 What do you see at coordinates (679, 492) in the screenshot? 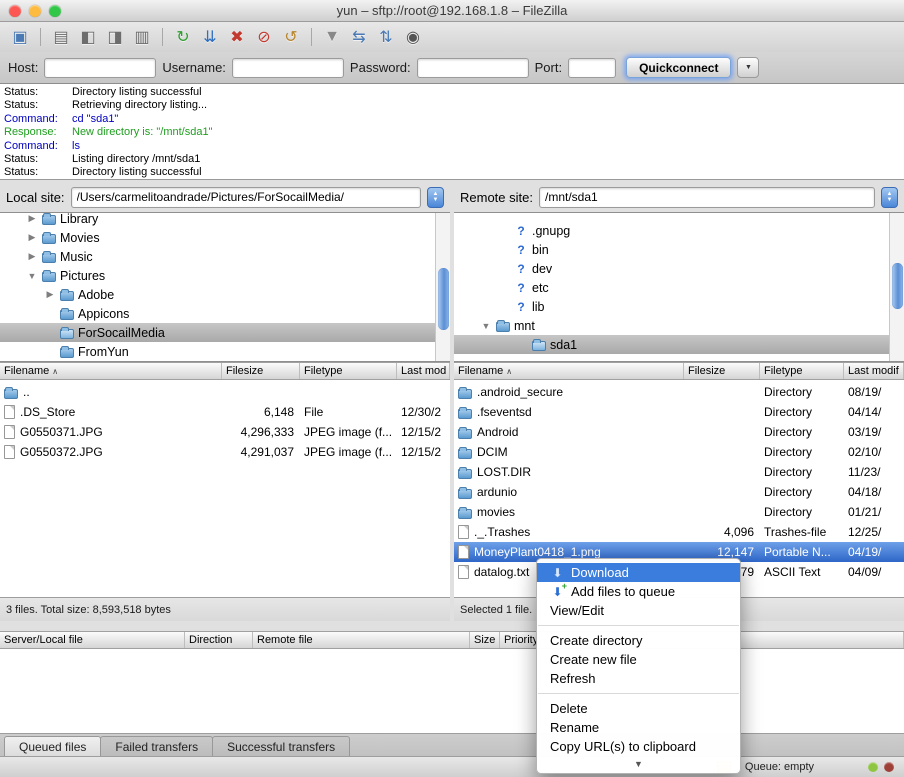
I see `remote-file-row: ardunio Directory 04/18/` at bounding box center [679, 492].